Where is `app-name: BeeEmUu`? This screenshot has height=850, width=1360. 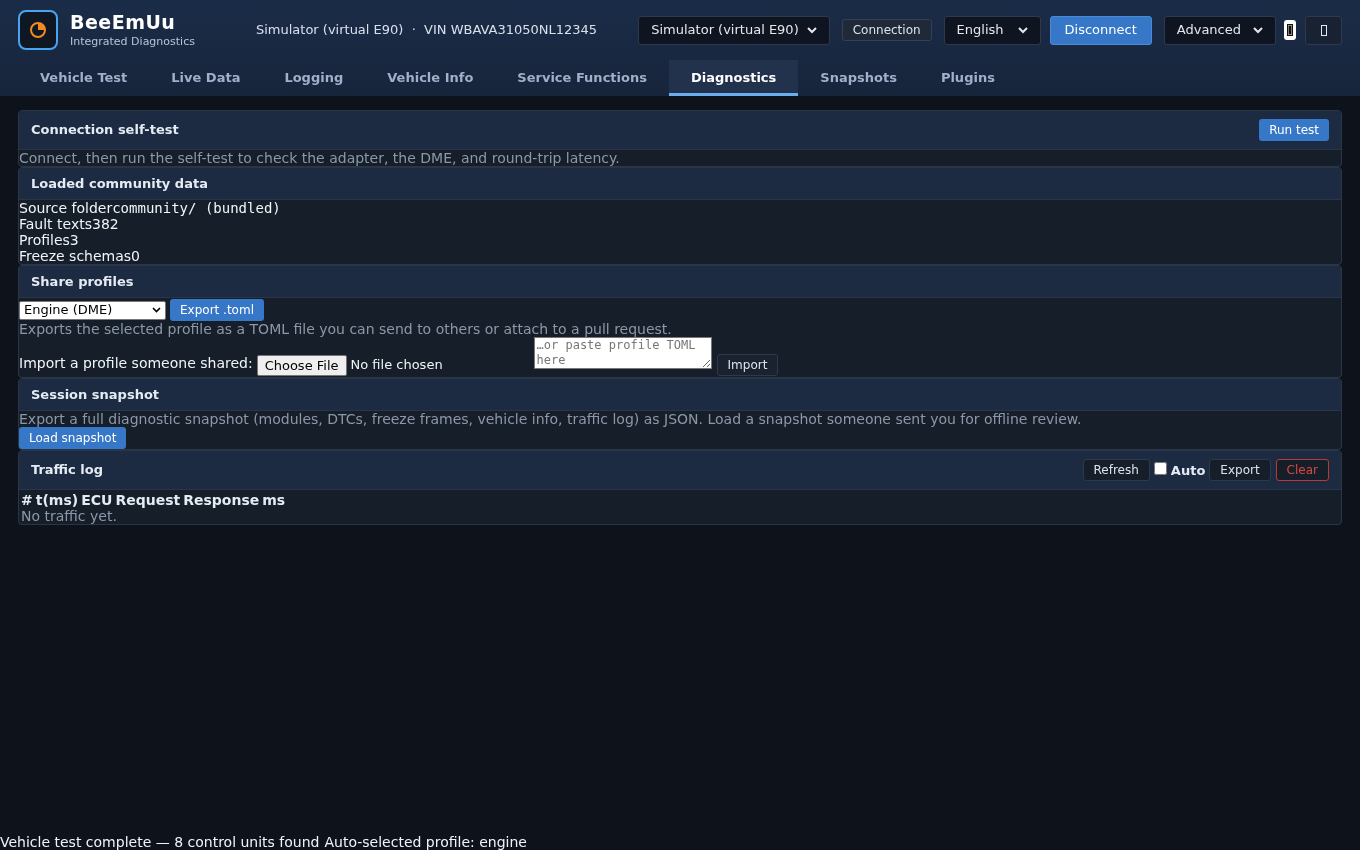
app-name: BeeEmUu is located at coordinates (123, 23).